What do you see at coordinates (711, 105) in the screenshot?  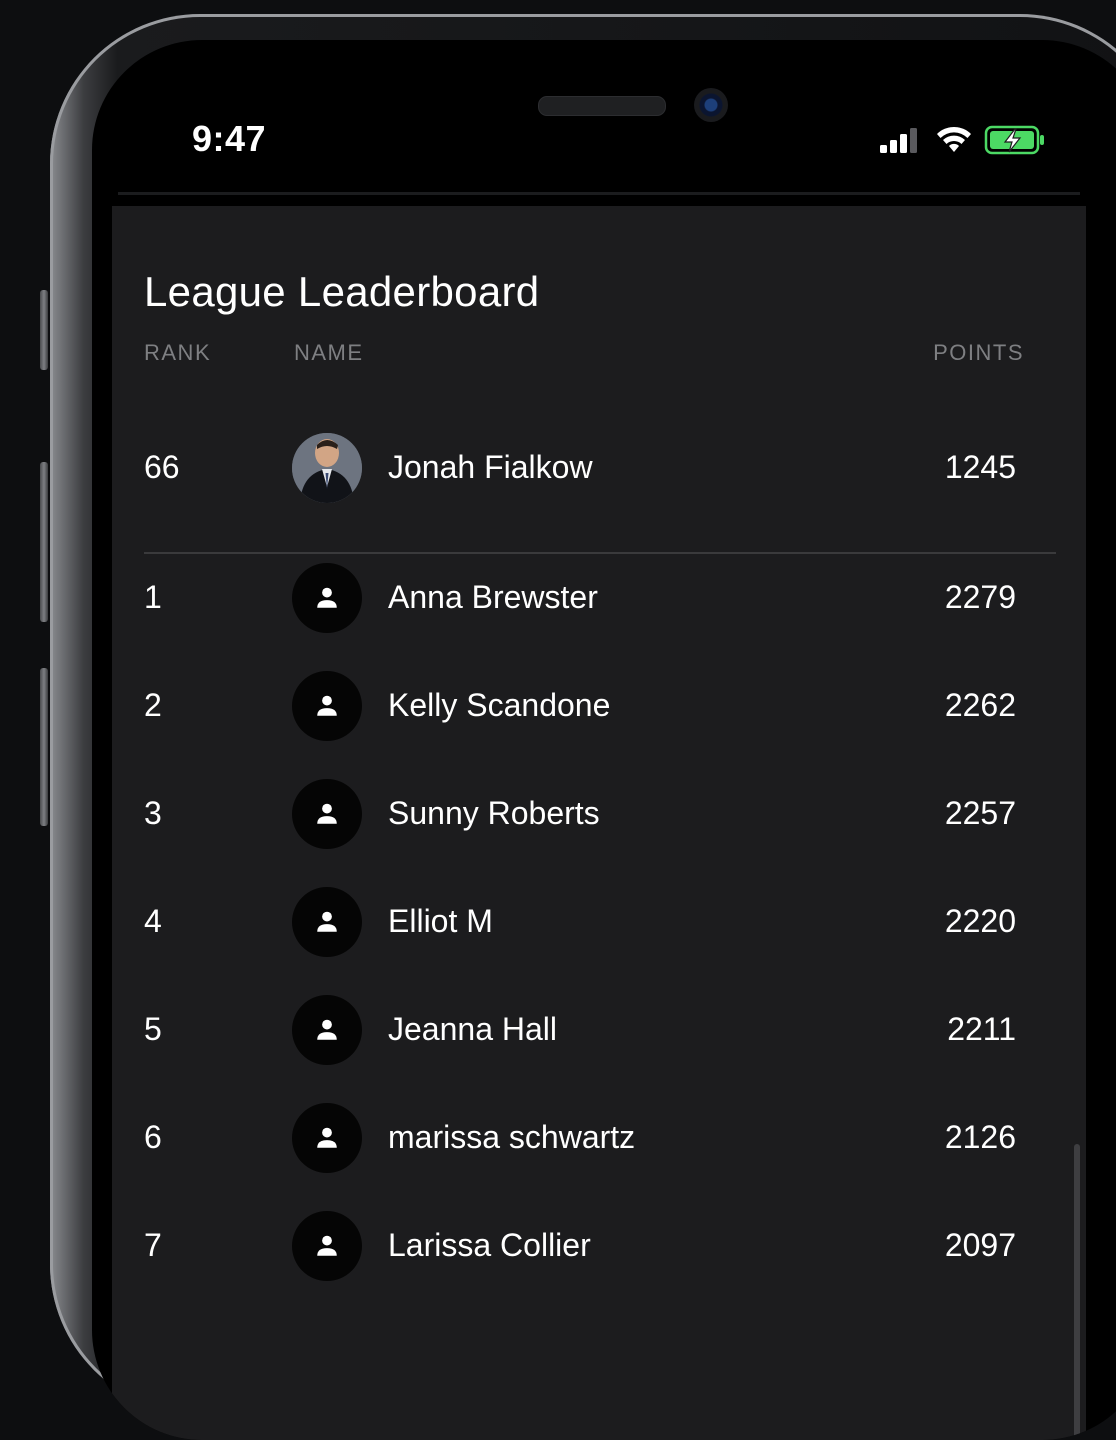 I see `front-camera-icon` at bounding box center [711, 105].